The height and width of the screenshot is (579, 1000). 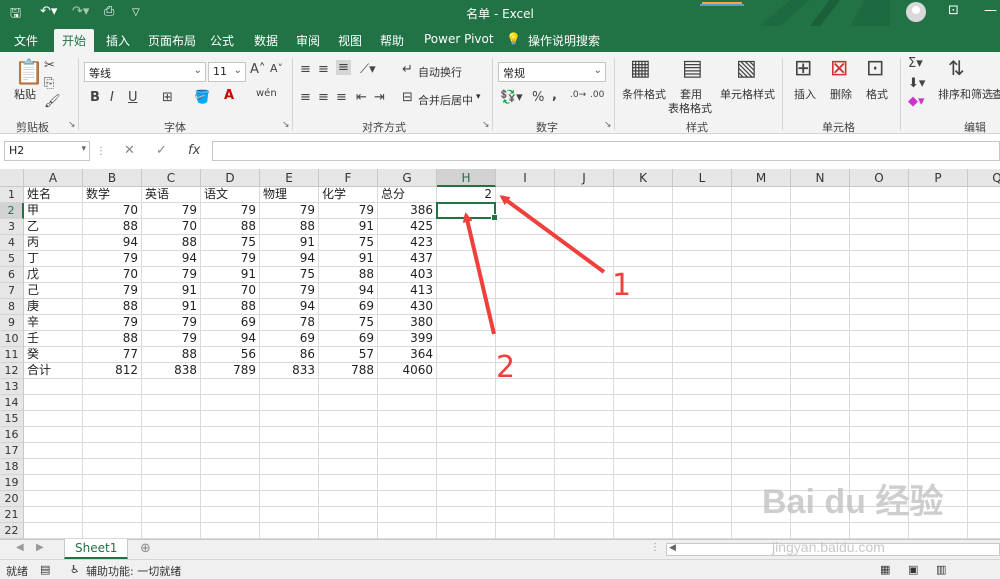 I want to click on row-header: 20, so click(x=12, y=499).